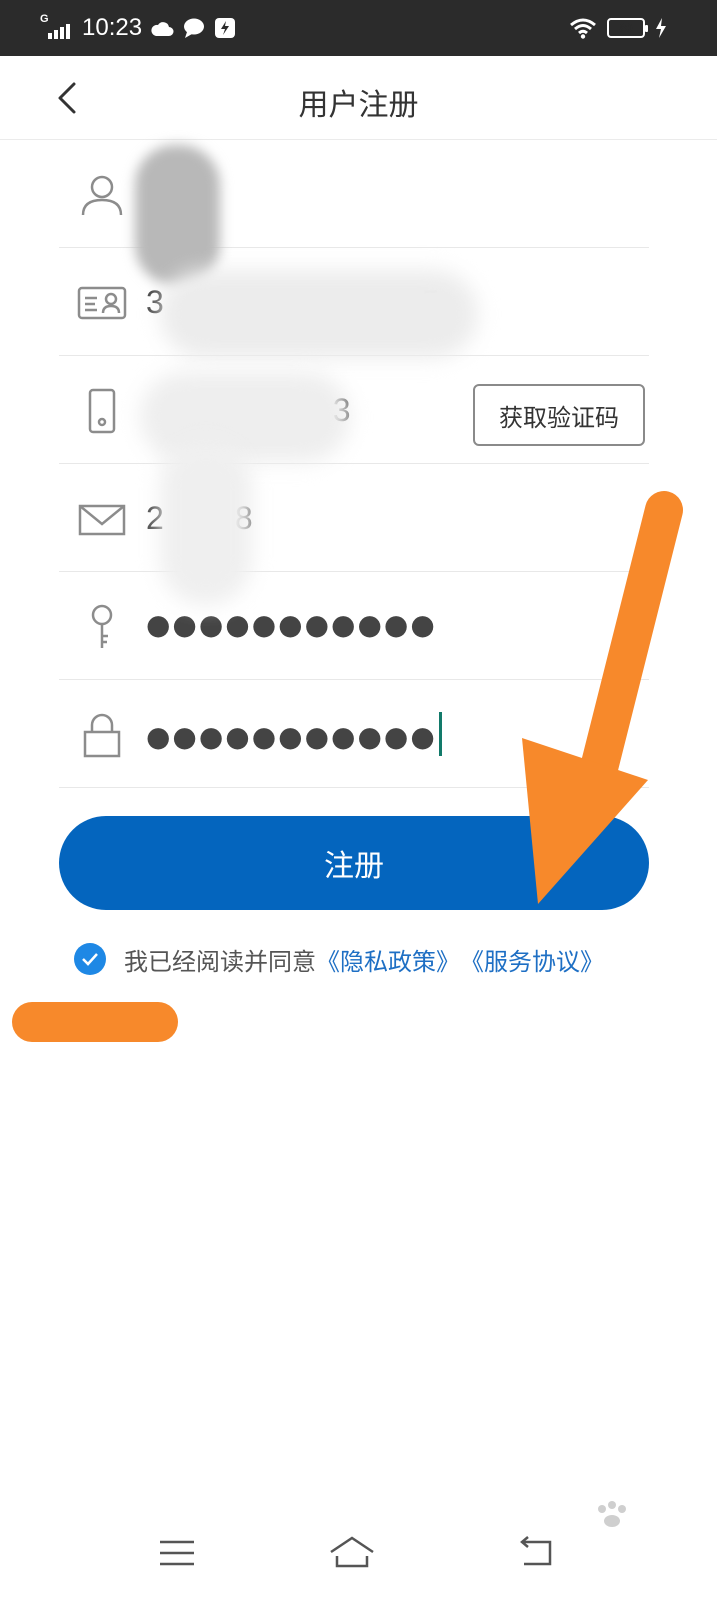 The width and height of the screenshot is (717, 1600). What do you see at coordinates (112, 27) in the screenshot?
I see `clock: 10:23` at bounding box center [112, 27].